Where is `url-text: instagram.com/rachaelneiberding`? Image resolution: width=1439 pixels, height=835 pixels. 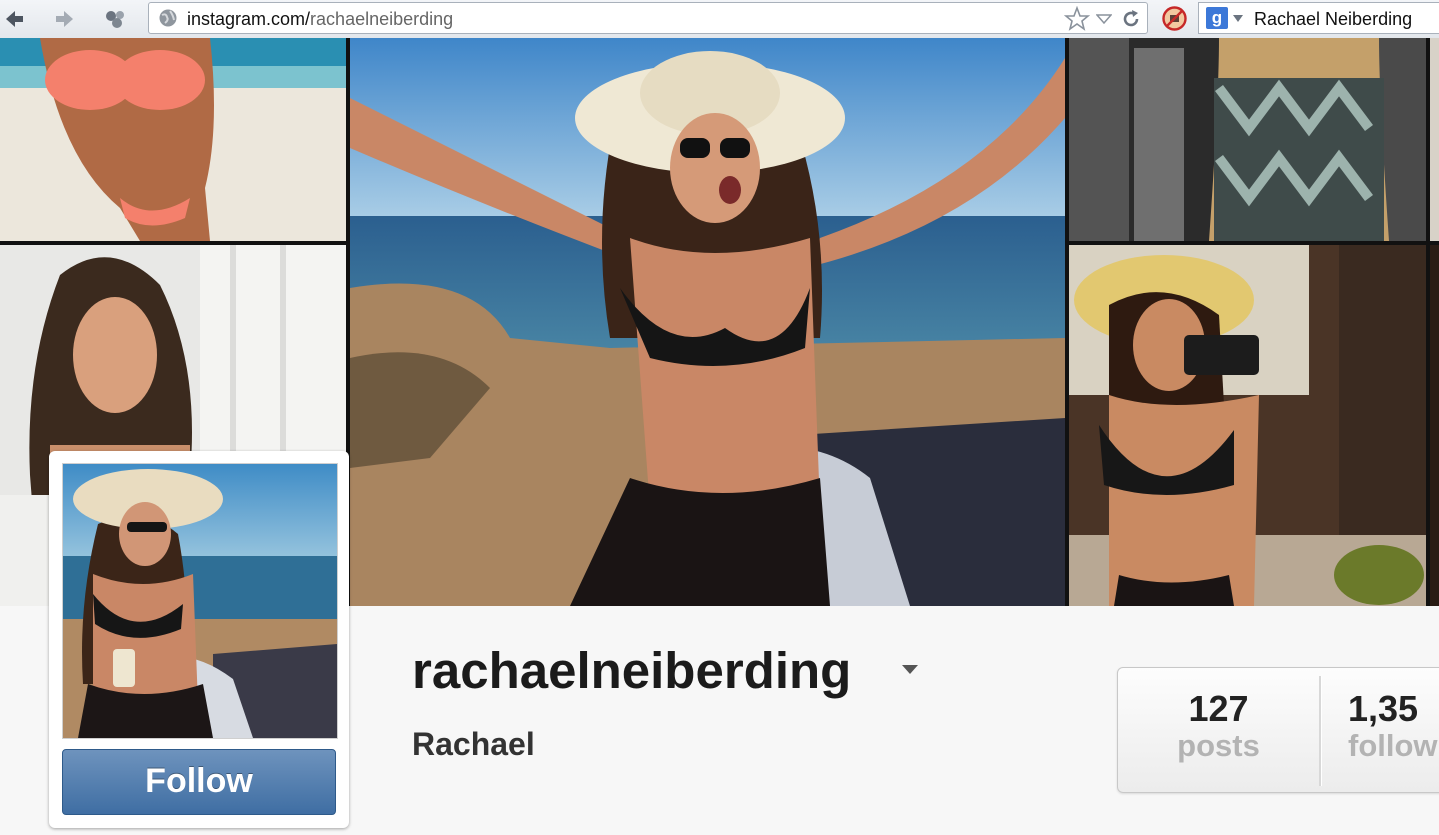 url-text: instagram.com/rachaelneiberding is located at coordinates (320, 19).